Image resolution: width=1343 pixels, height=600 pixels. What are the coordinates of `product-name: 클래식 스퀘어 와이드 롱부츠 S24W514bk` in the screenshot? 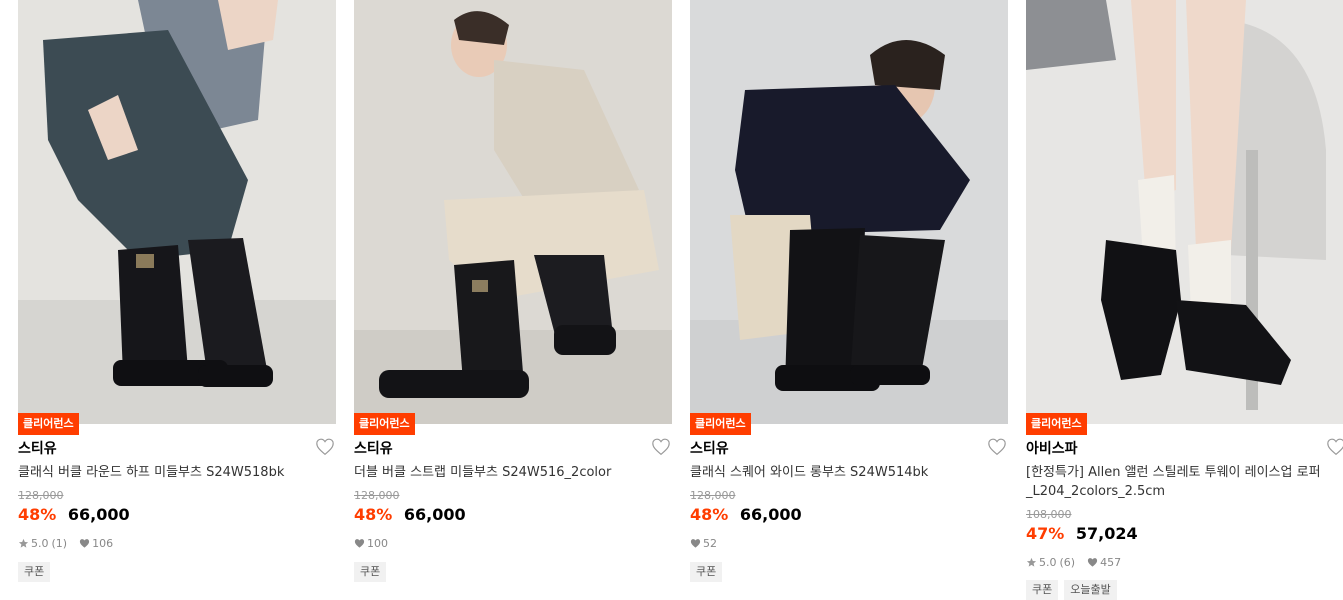 It's located at (839, 472).